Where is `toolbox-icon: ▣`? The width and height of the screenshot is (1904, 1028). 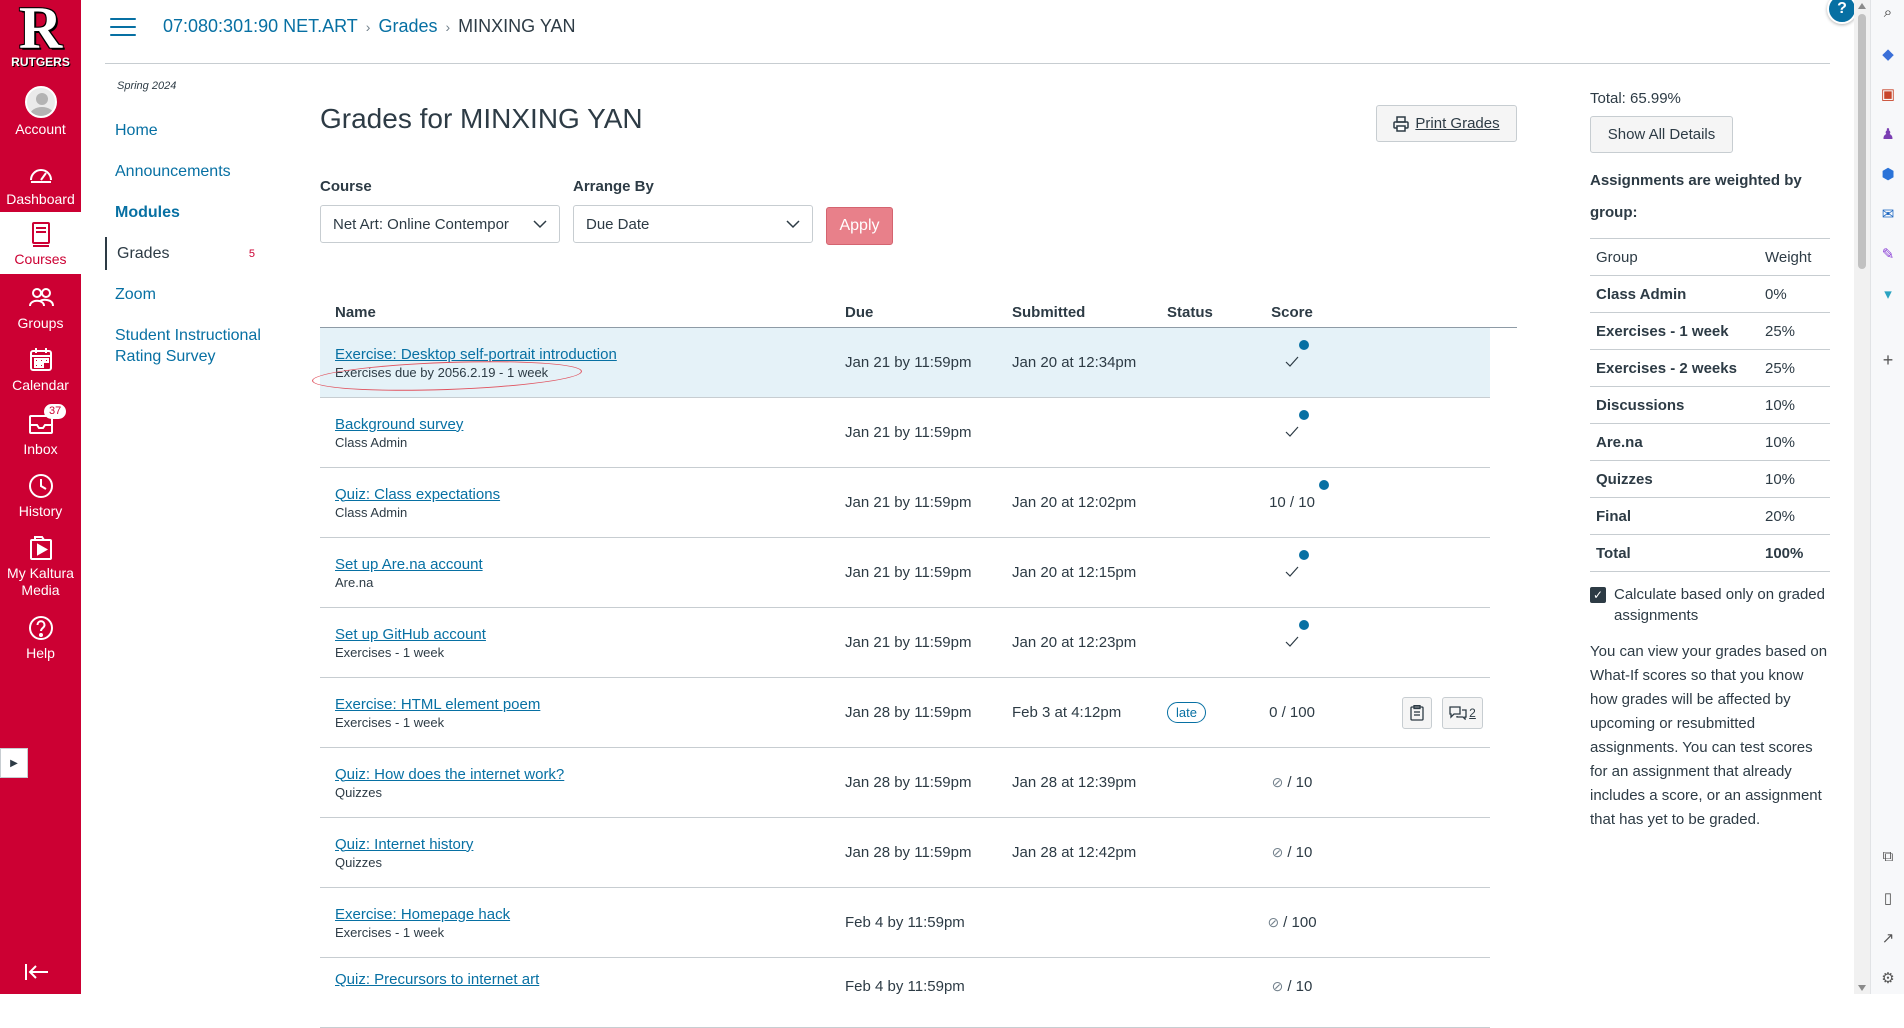
toolbox-icon: ▣ is located at coordinates (1888, 94).